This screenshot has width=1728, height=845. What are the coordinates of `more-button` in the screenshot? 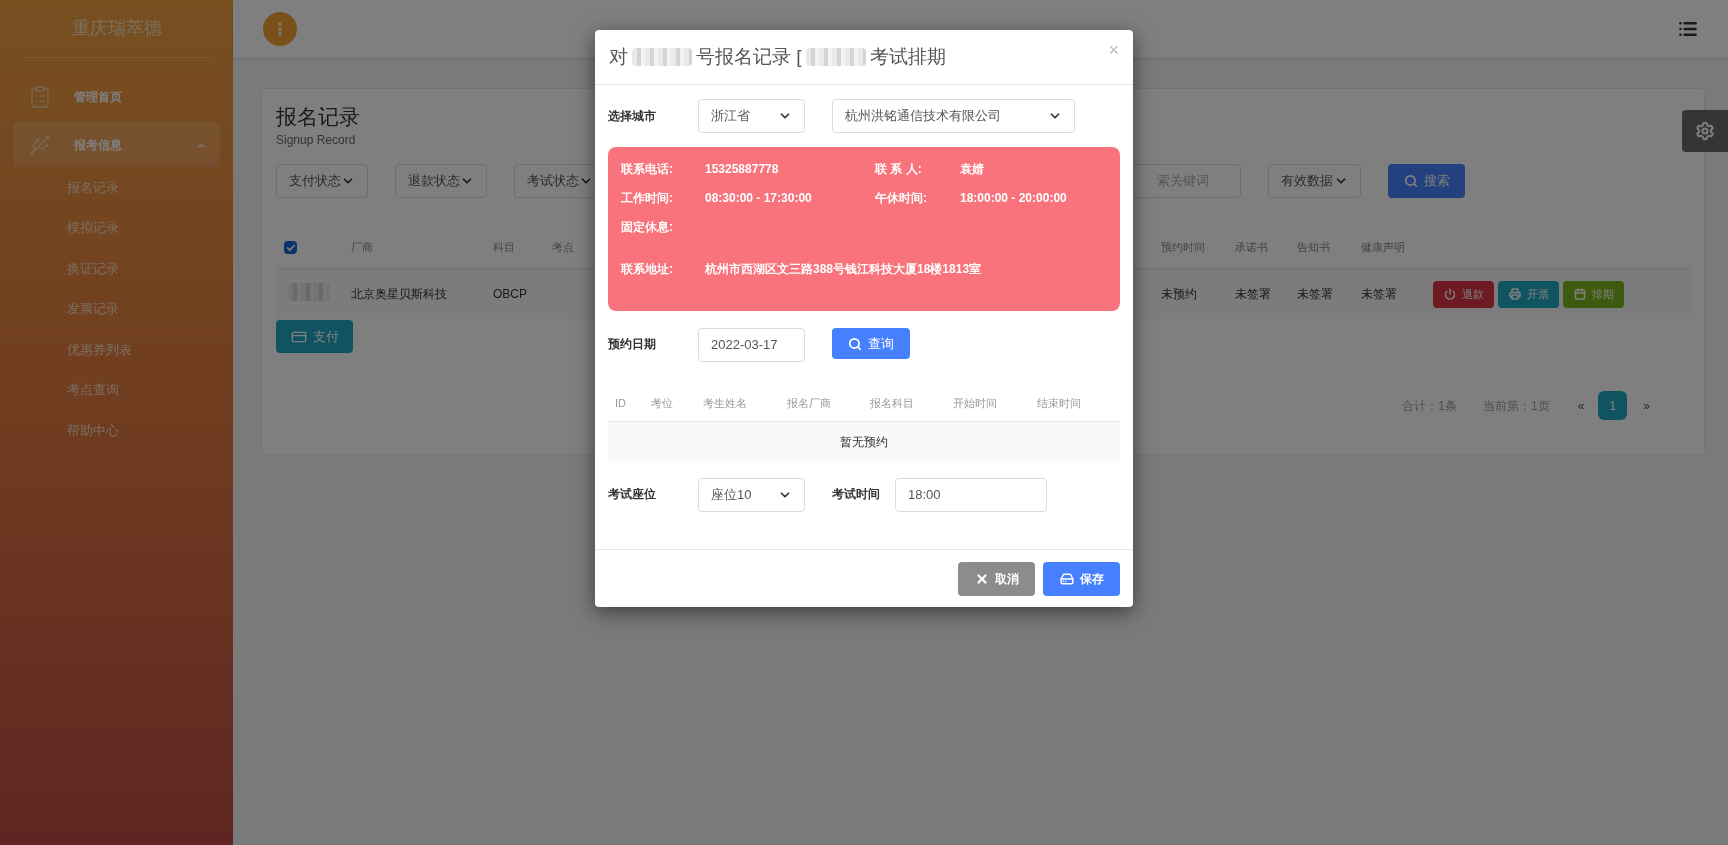 It's located at (280, 29).